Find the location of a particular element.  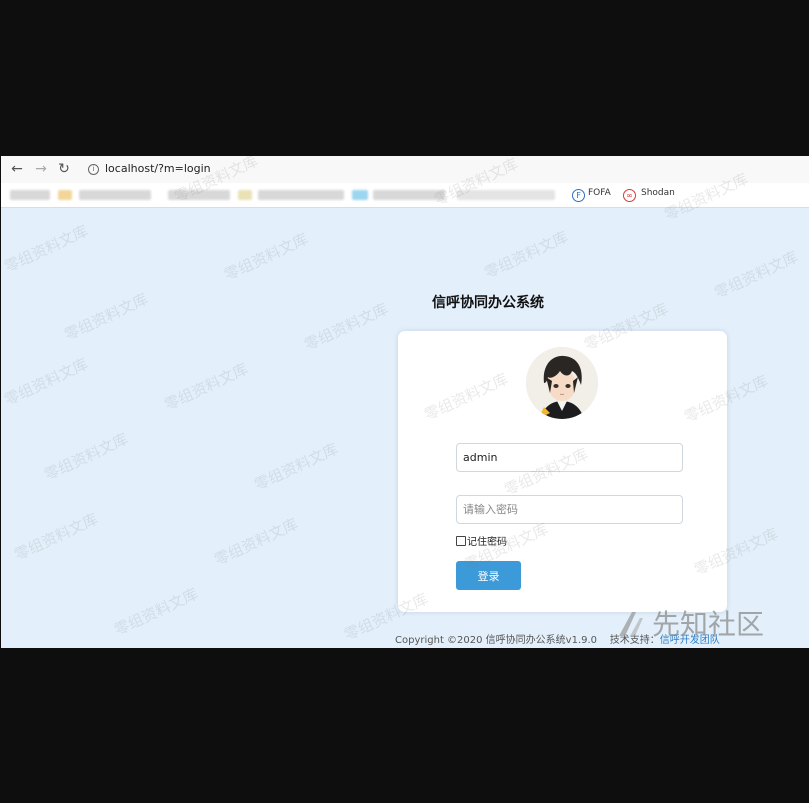

fofa-icon: F is located at coordinates (578, 195).